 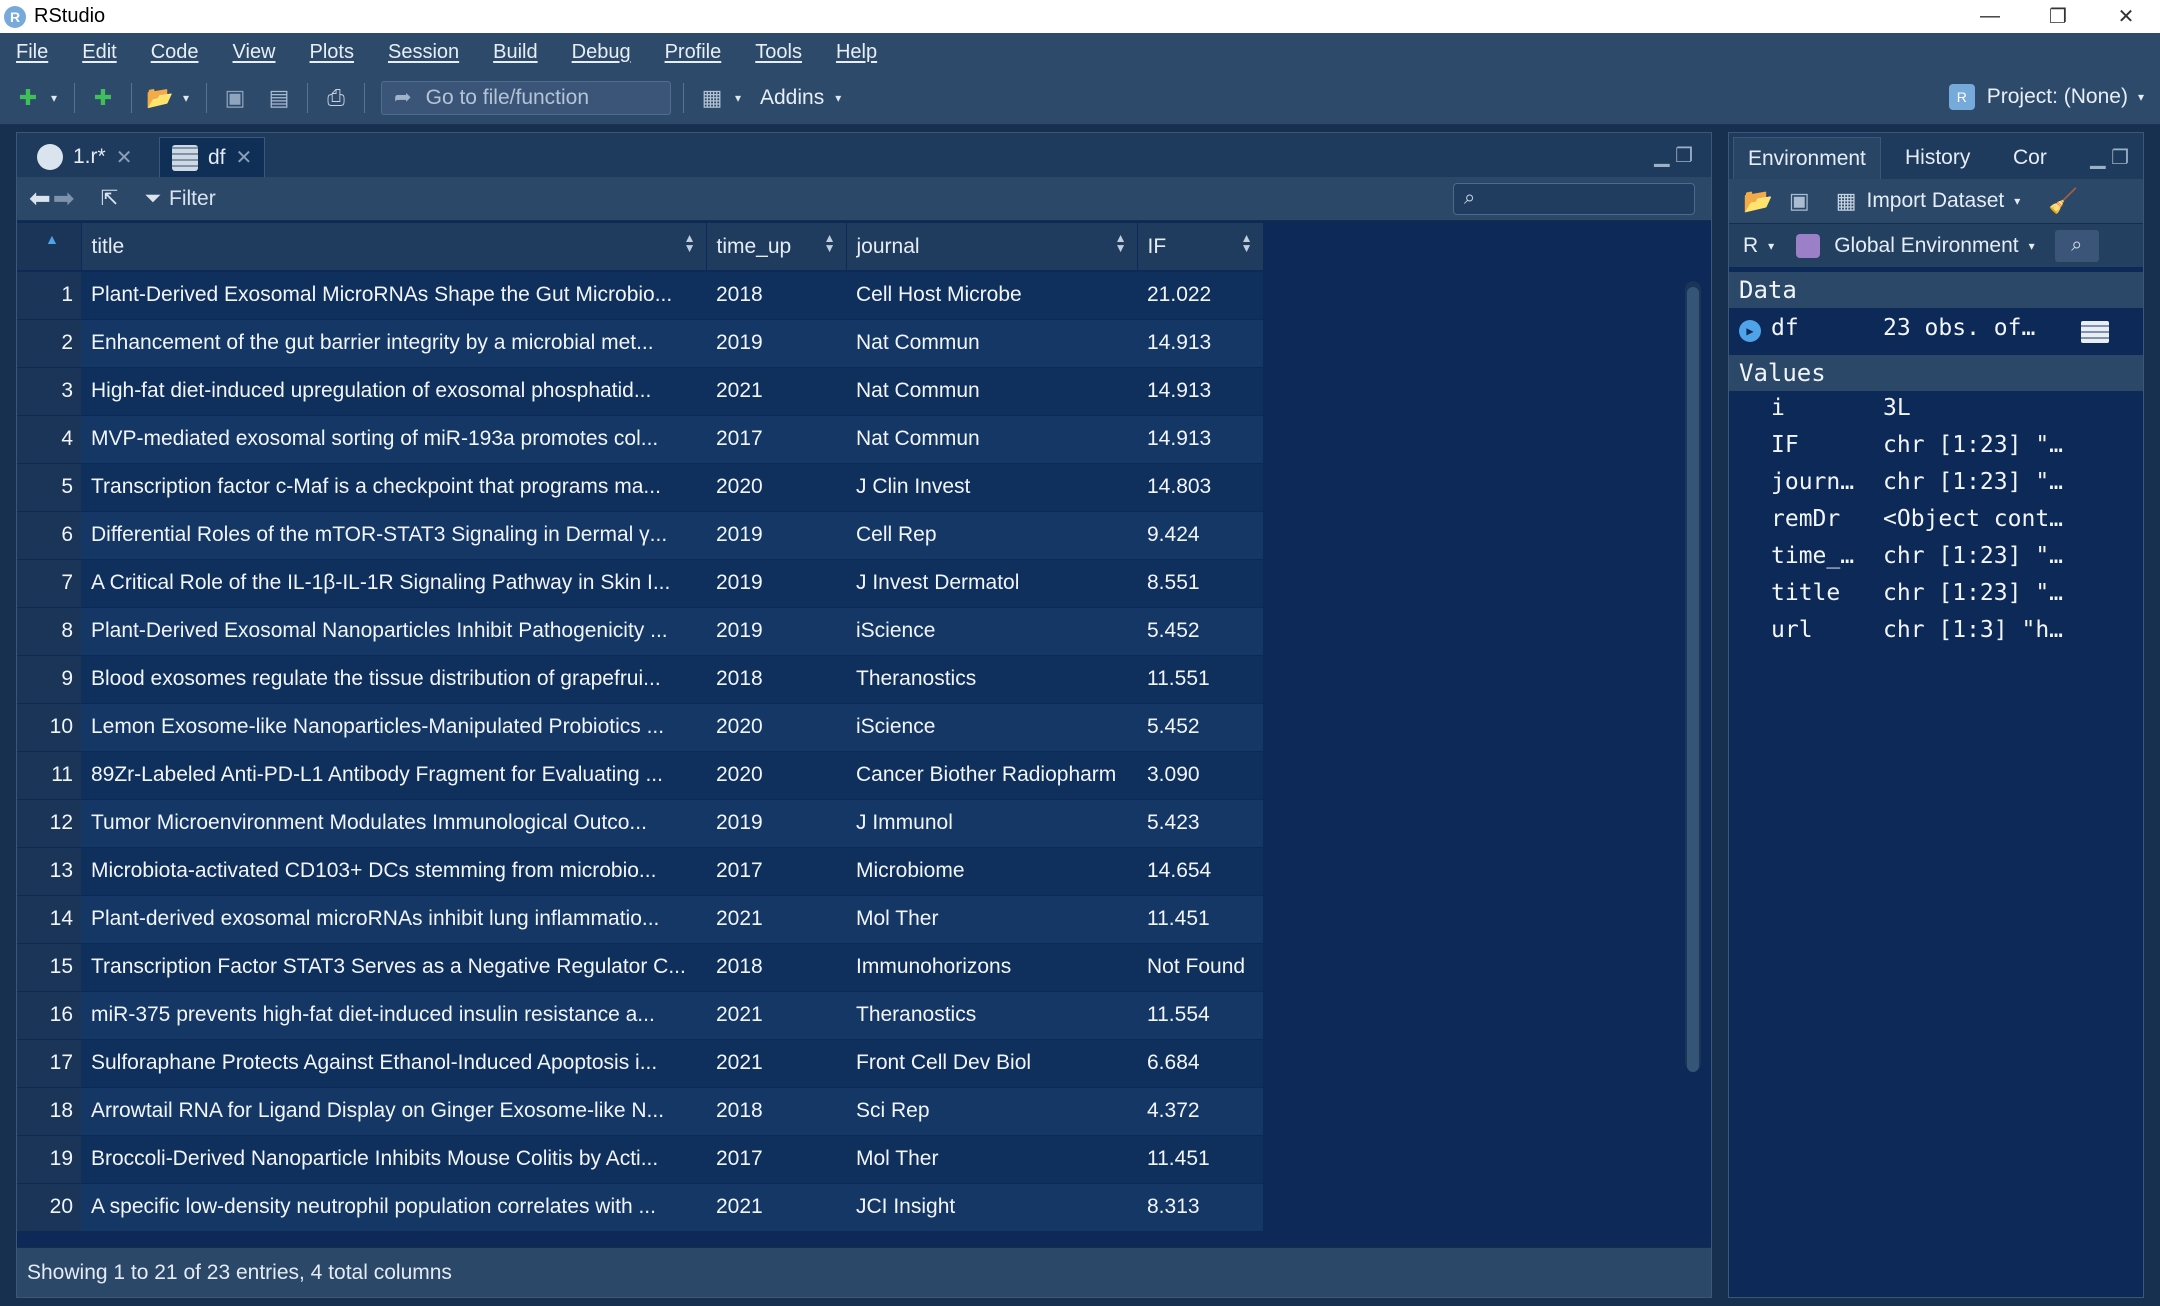 I want to click on popout-icon: ⇱, so click(x=110, y=198).